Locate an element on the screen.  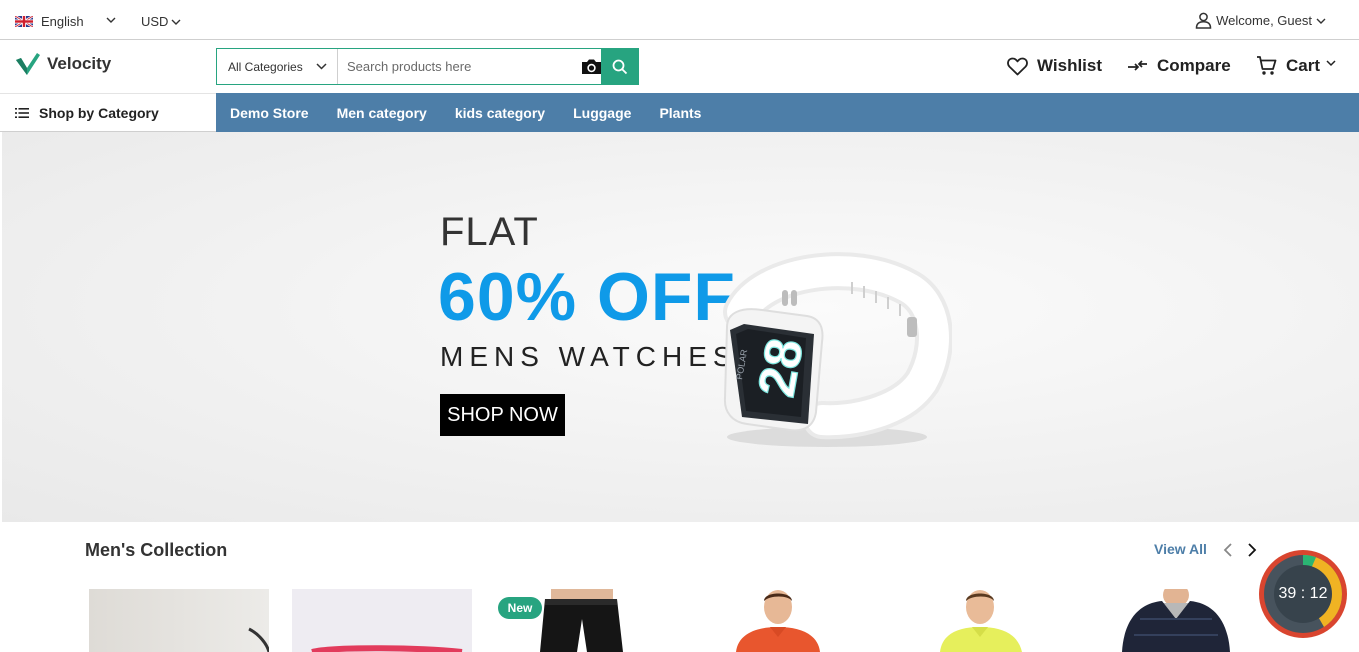
wishlist-link: Wishlist is located at coordinates (1054, 66).